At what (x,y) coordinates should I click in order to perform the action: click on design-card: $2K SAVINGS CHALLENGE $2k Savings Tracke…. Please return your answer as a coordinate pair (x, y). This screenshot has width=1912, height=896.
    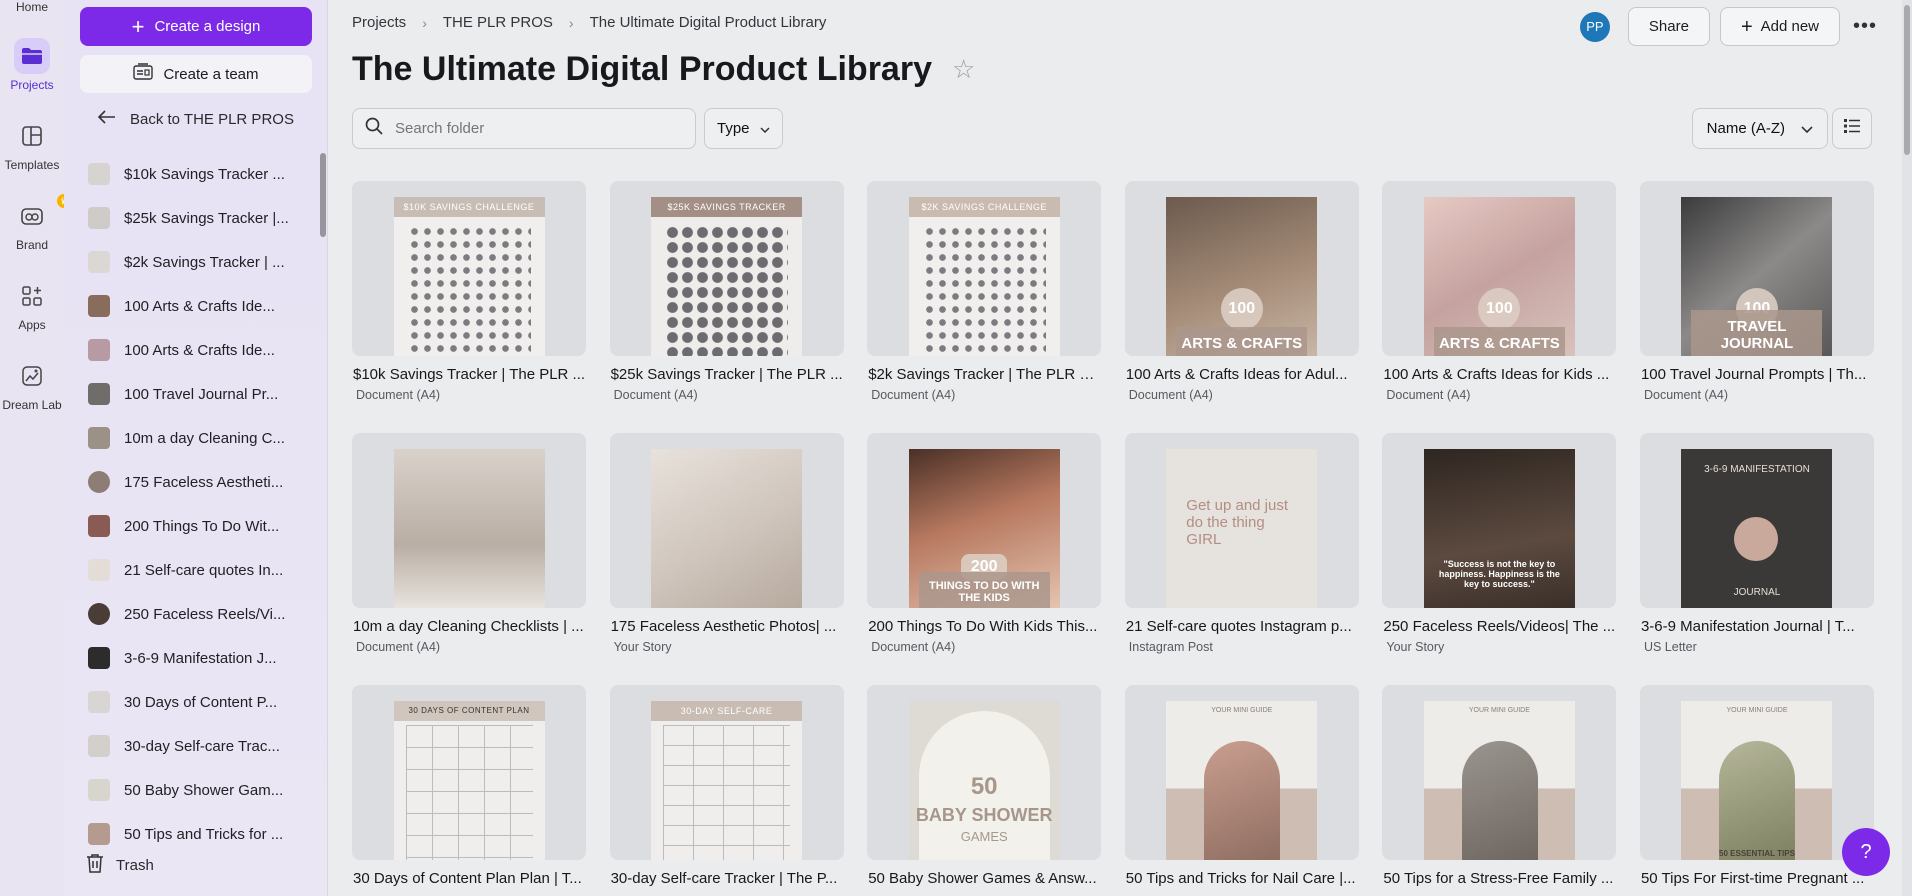
    Looking at the image, I should click on (984, 295).